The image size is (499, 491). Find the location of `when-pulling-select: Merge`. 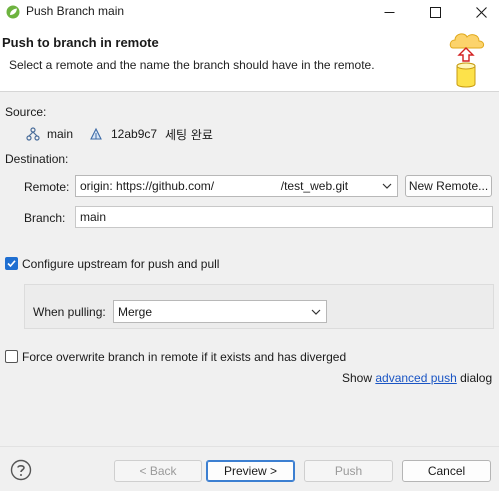

when-pulling-select: Merge is located at coordinates (220, 311).